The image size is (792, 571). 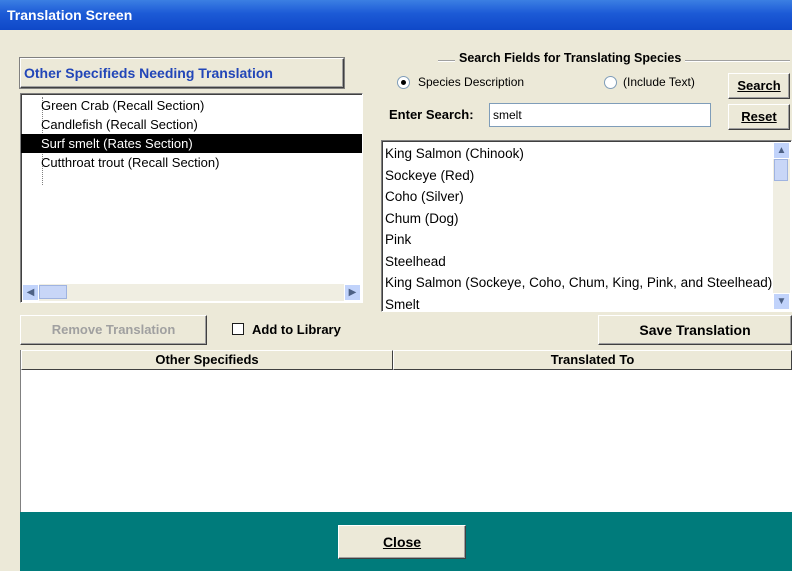 What do you see at coordinates (191, 143) in the screenshot?
I see `list-item: Surf smelt (Rates Section)` at bounding box center [191, 143].